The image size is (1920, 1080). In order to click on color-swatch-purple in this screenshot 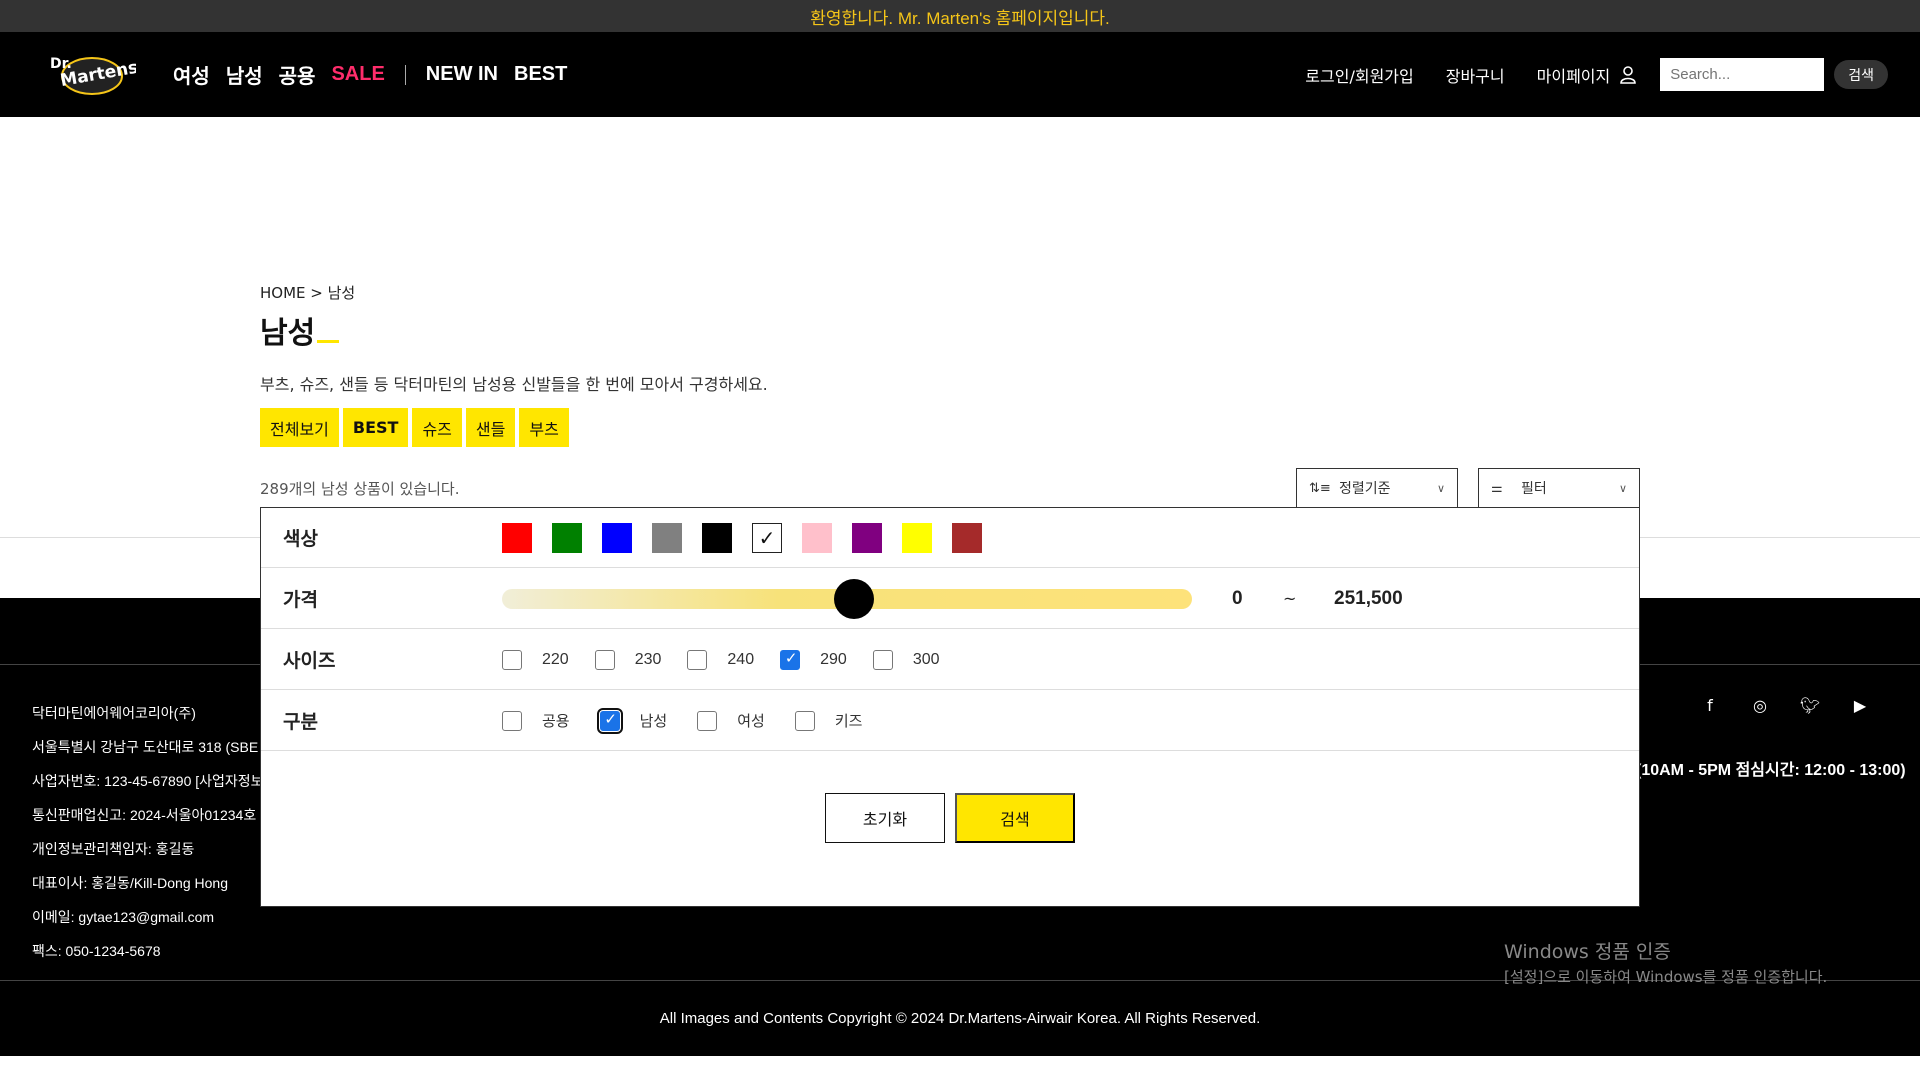, I will do `click(867, 537)`.